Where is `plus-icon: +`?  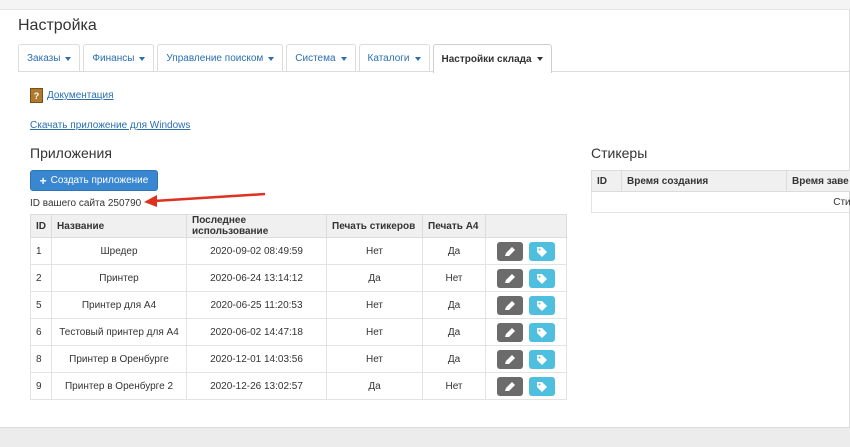
plus-icon: + is located at coordinates (43, 180).